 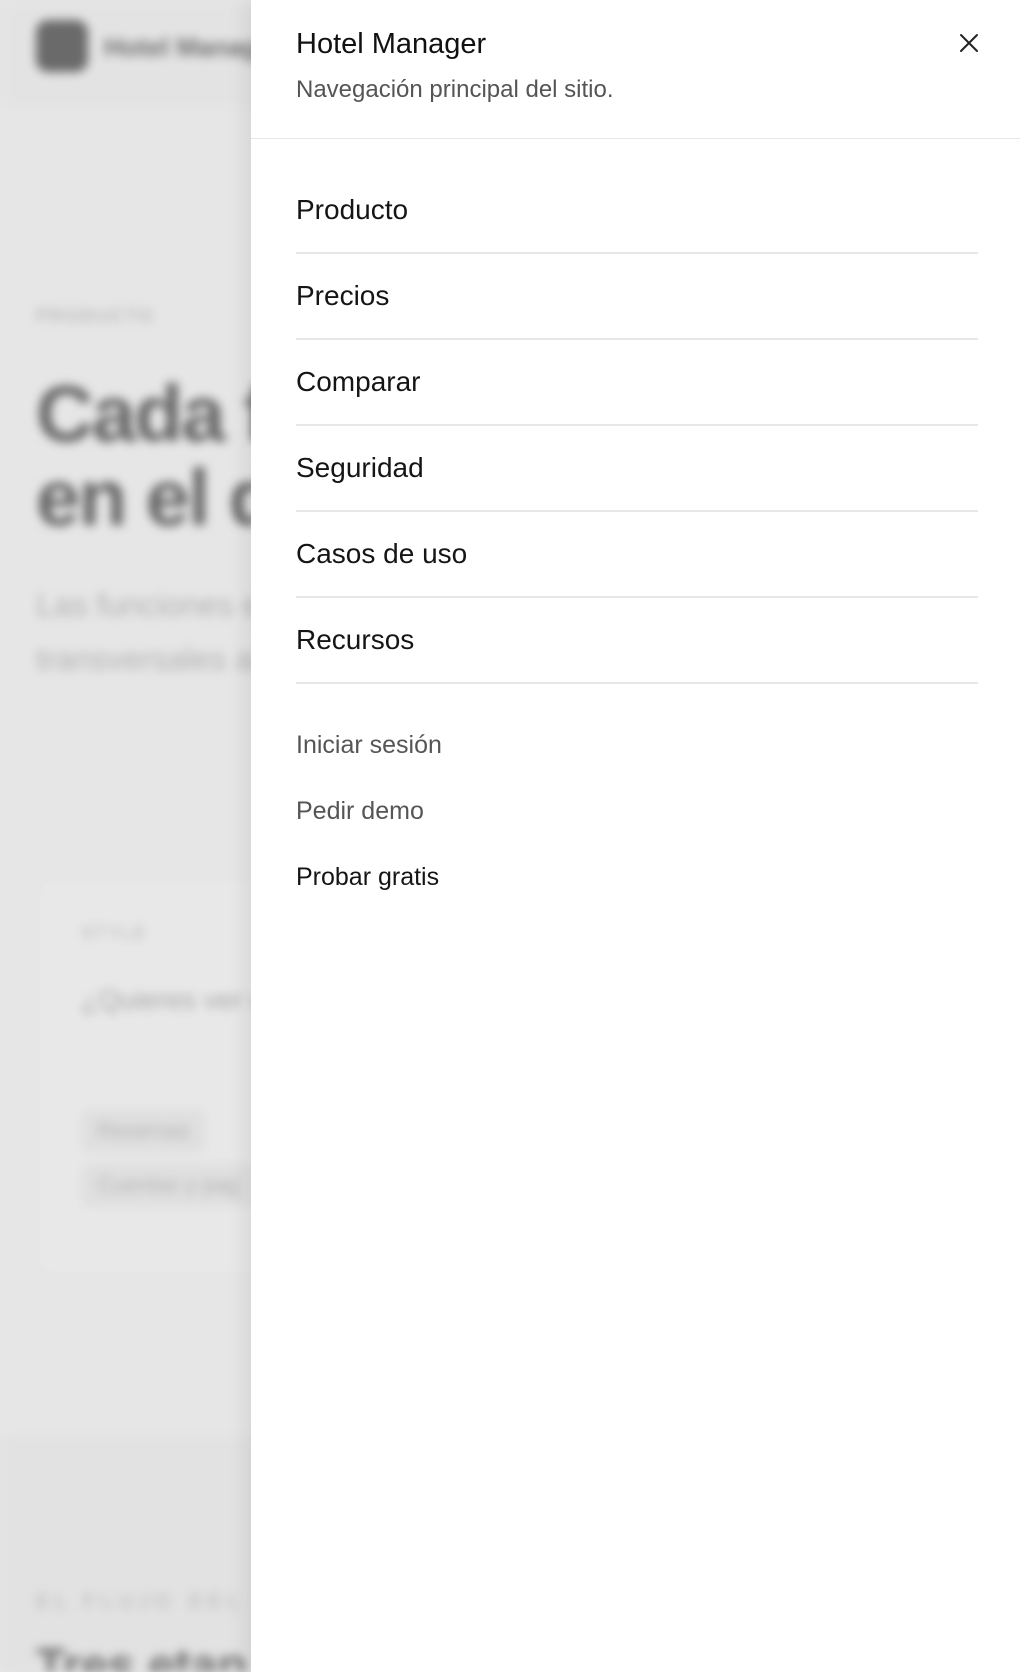 What do you see at coordinates (637, 877) in the screenshot?
I see `free-trial-link: Probar gratis` at bounding box center [637, 877].